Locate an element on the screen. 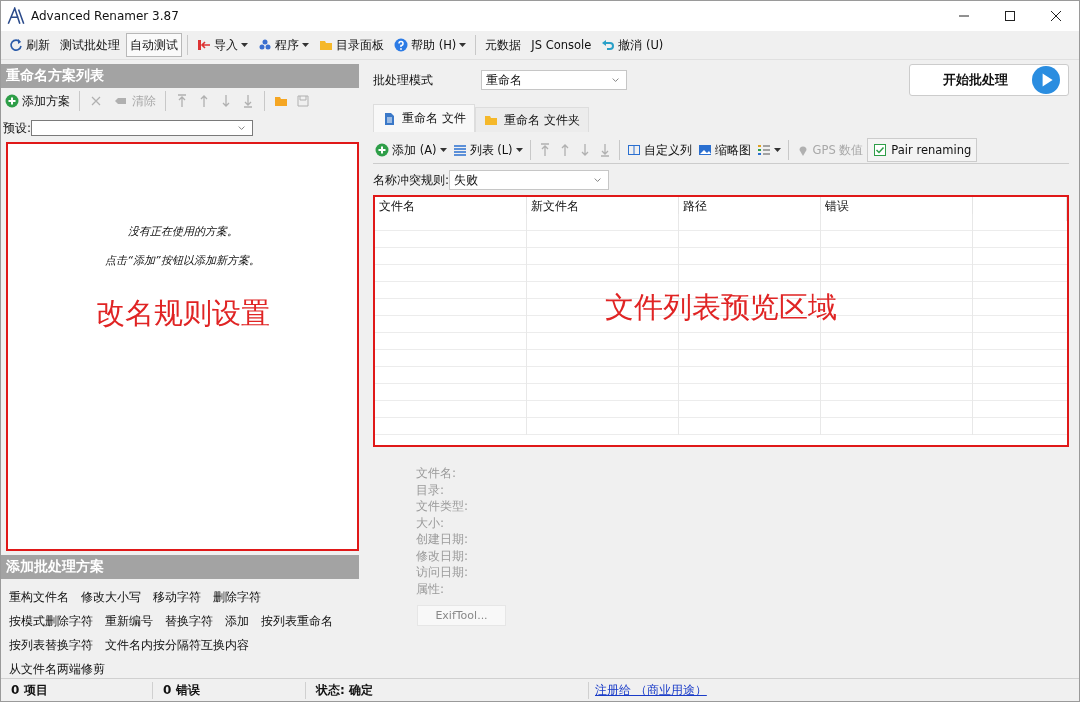 The image size is (1080, 702). list-icon is located at coordinates (459, 150).